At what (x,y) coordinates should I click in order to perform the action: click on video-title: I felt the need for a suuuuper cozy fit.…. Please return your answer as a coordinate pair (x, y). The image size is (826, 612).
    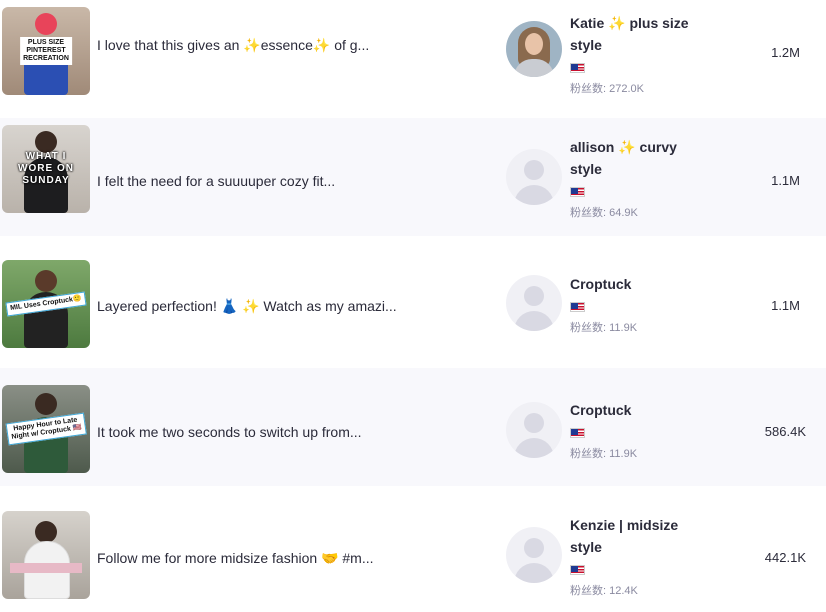
    Looking at the image, I should click on (257, 181).